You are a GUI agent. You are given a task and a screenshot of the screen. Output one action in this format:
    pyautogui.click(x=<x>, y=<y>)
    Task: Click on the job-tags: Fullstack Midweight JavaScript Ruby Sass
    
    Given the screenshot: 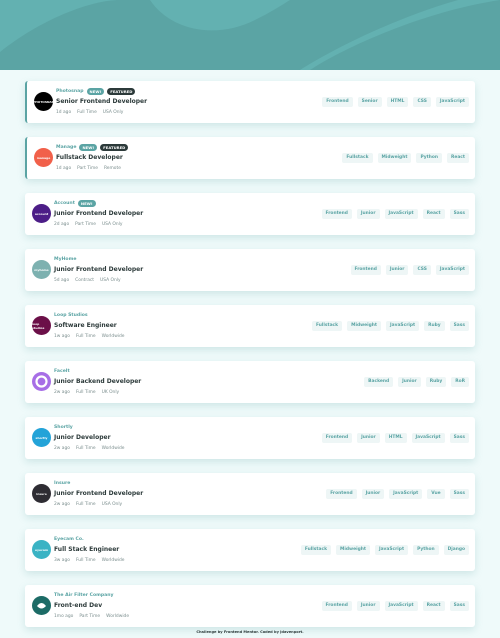 What is the action you would take?
    pyautogui.click(x=390, y=326)
    